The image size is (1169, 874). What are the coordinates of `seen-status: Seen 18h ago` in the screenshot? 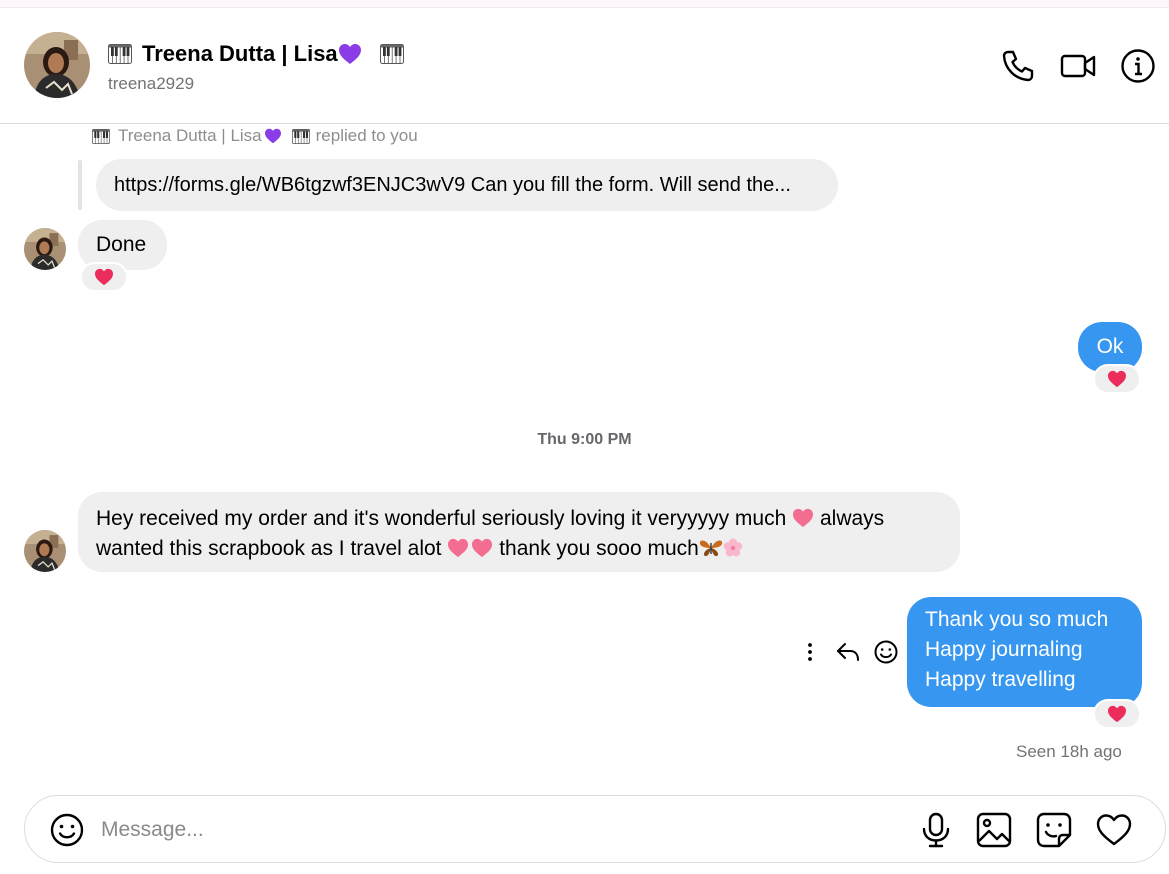 It's located at (1069, 751).